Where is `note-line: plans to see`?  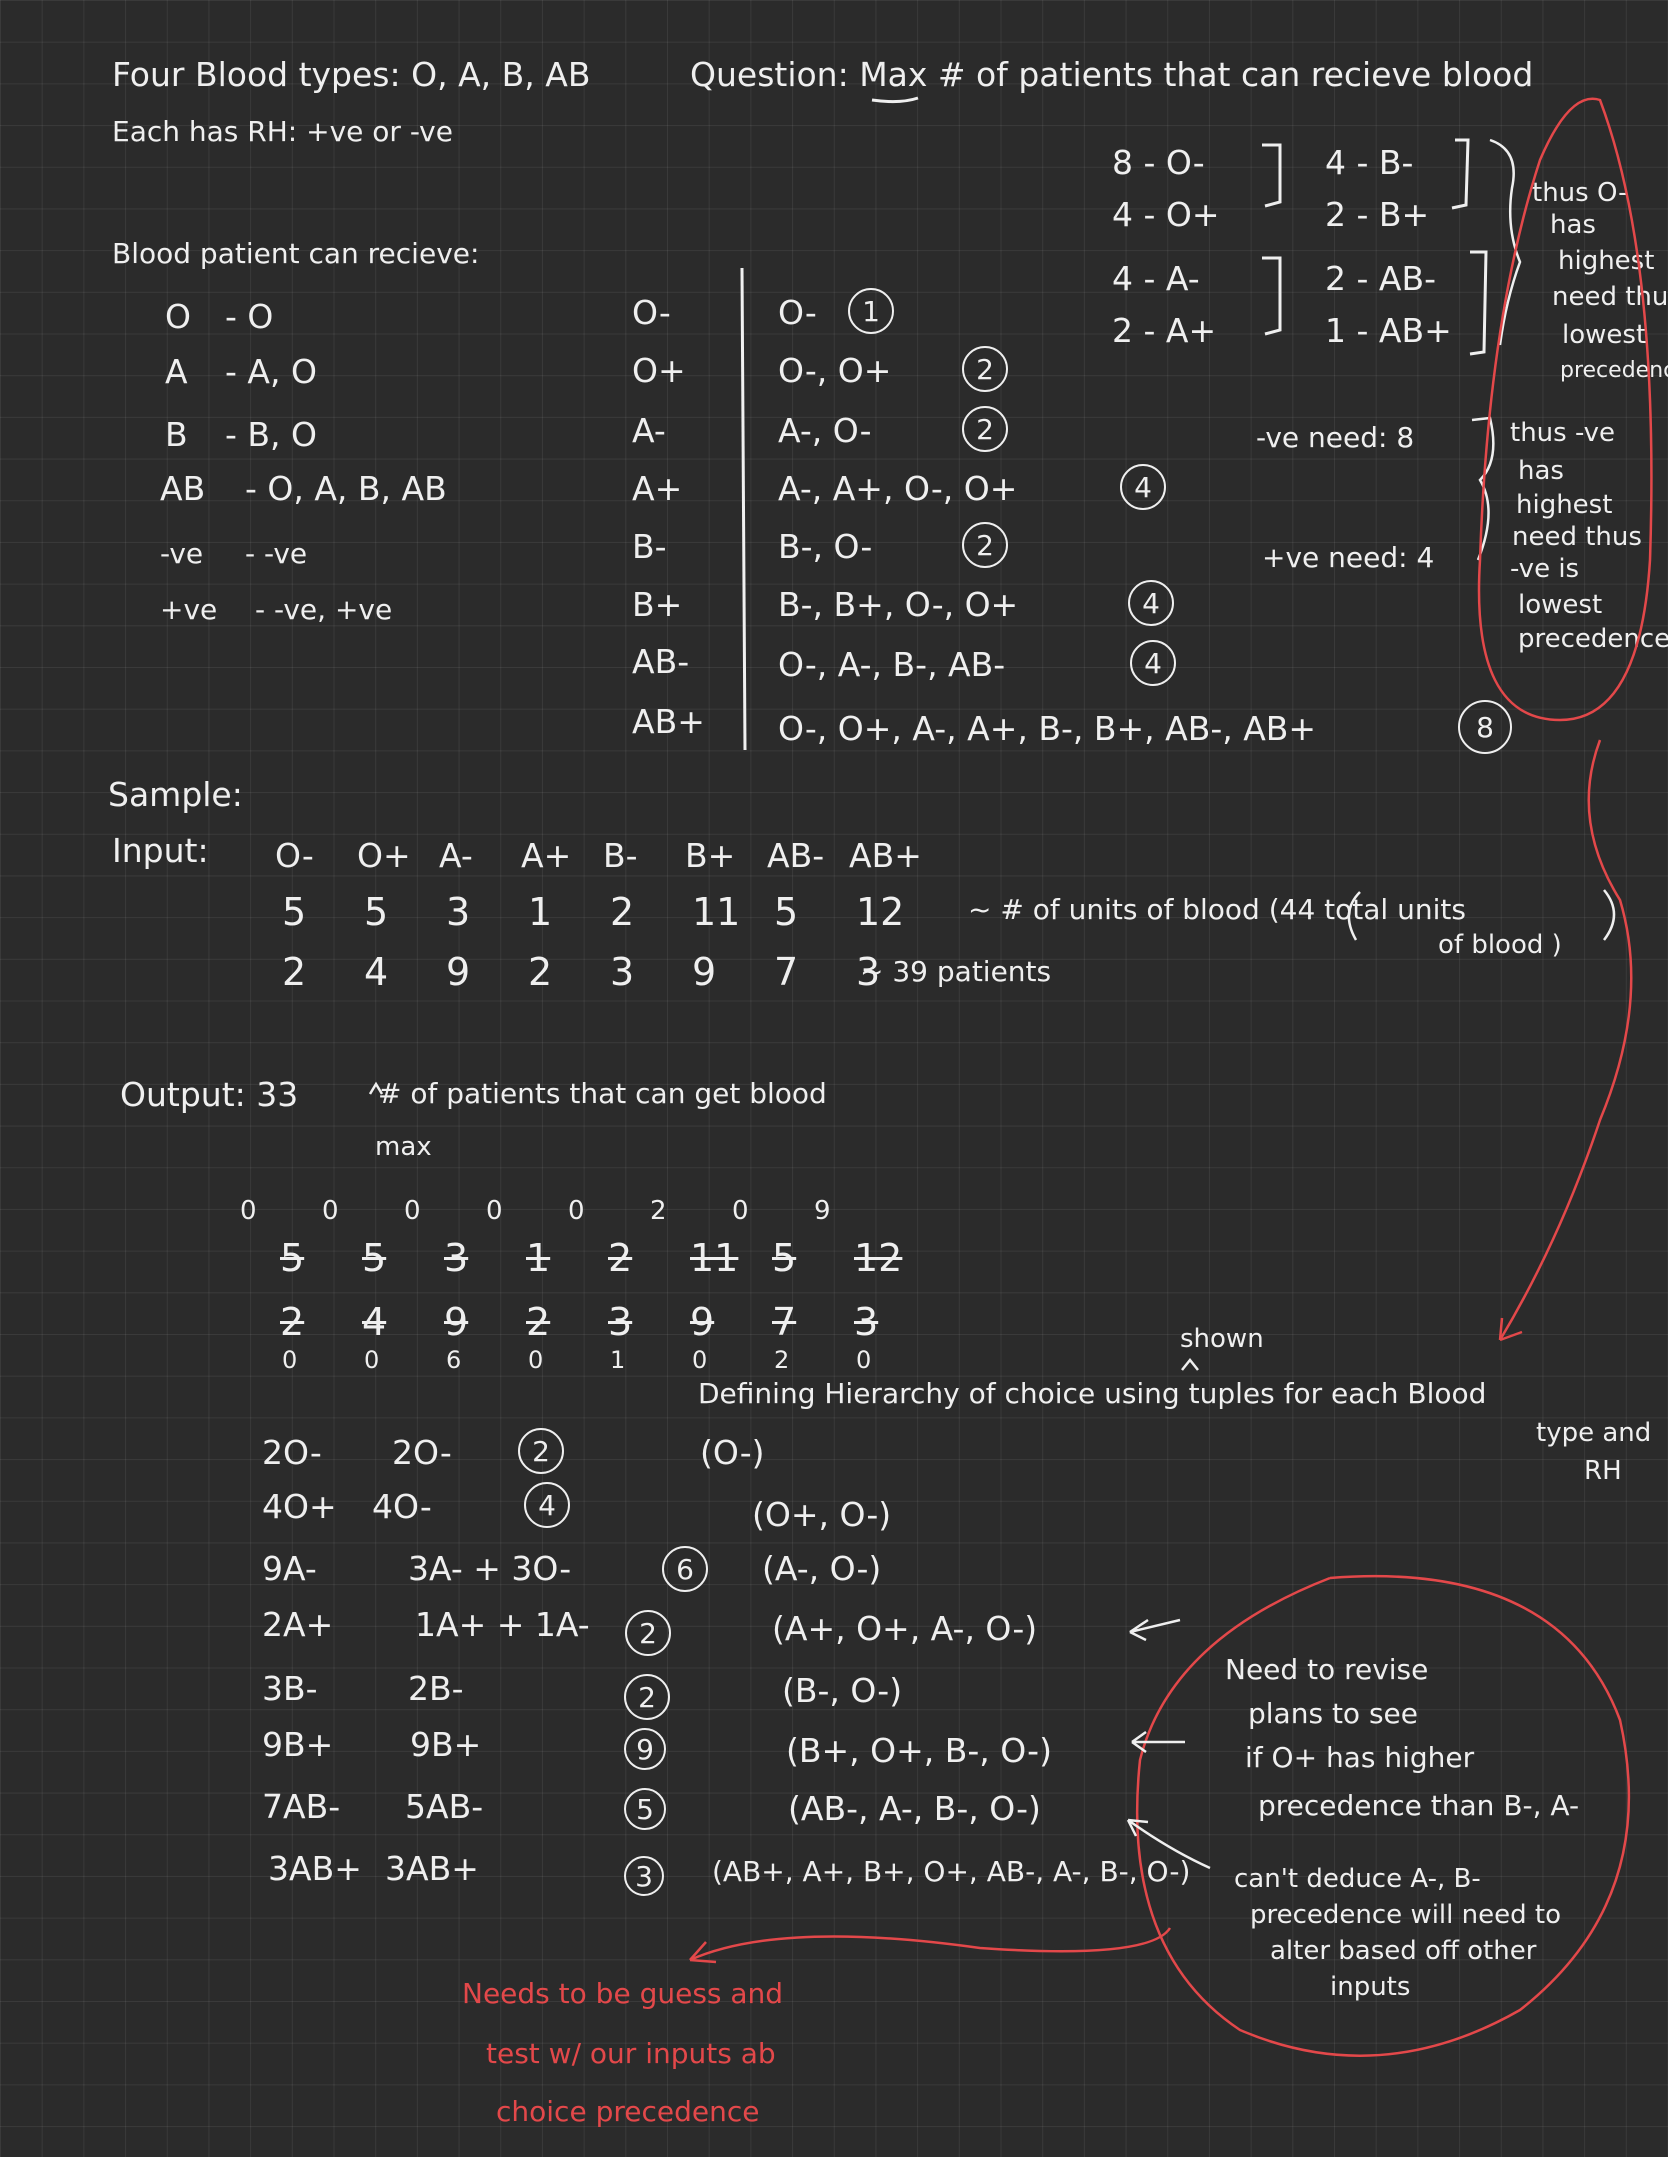
note-line: plans to see is located at coordinates (1333, 1713).